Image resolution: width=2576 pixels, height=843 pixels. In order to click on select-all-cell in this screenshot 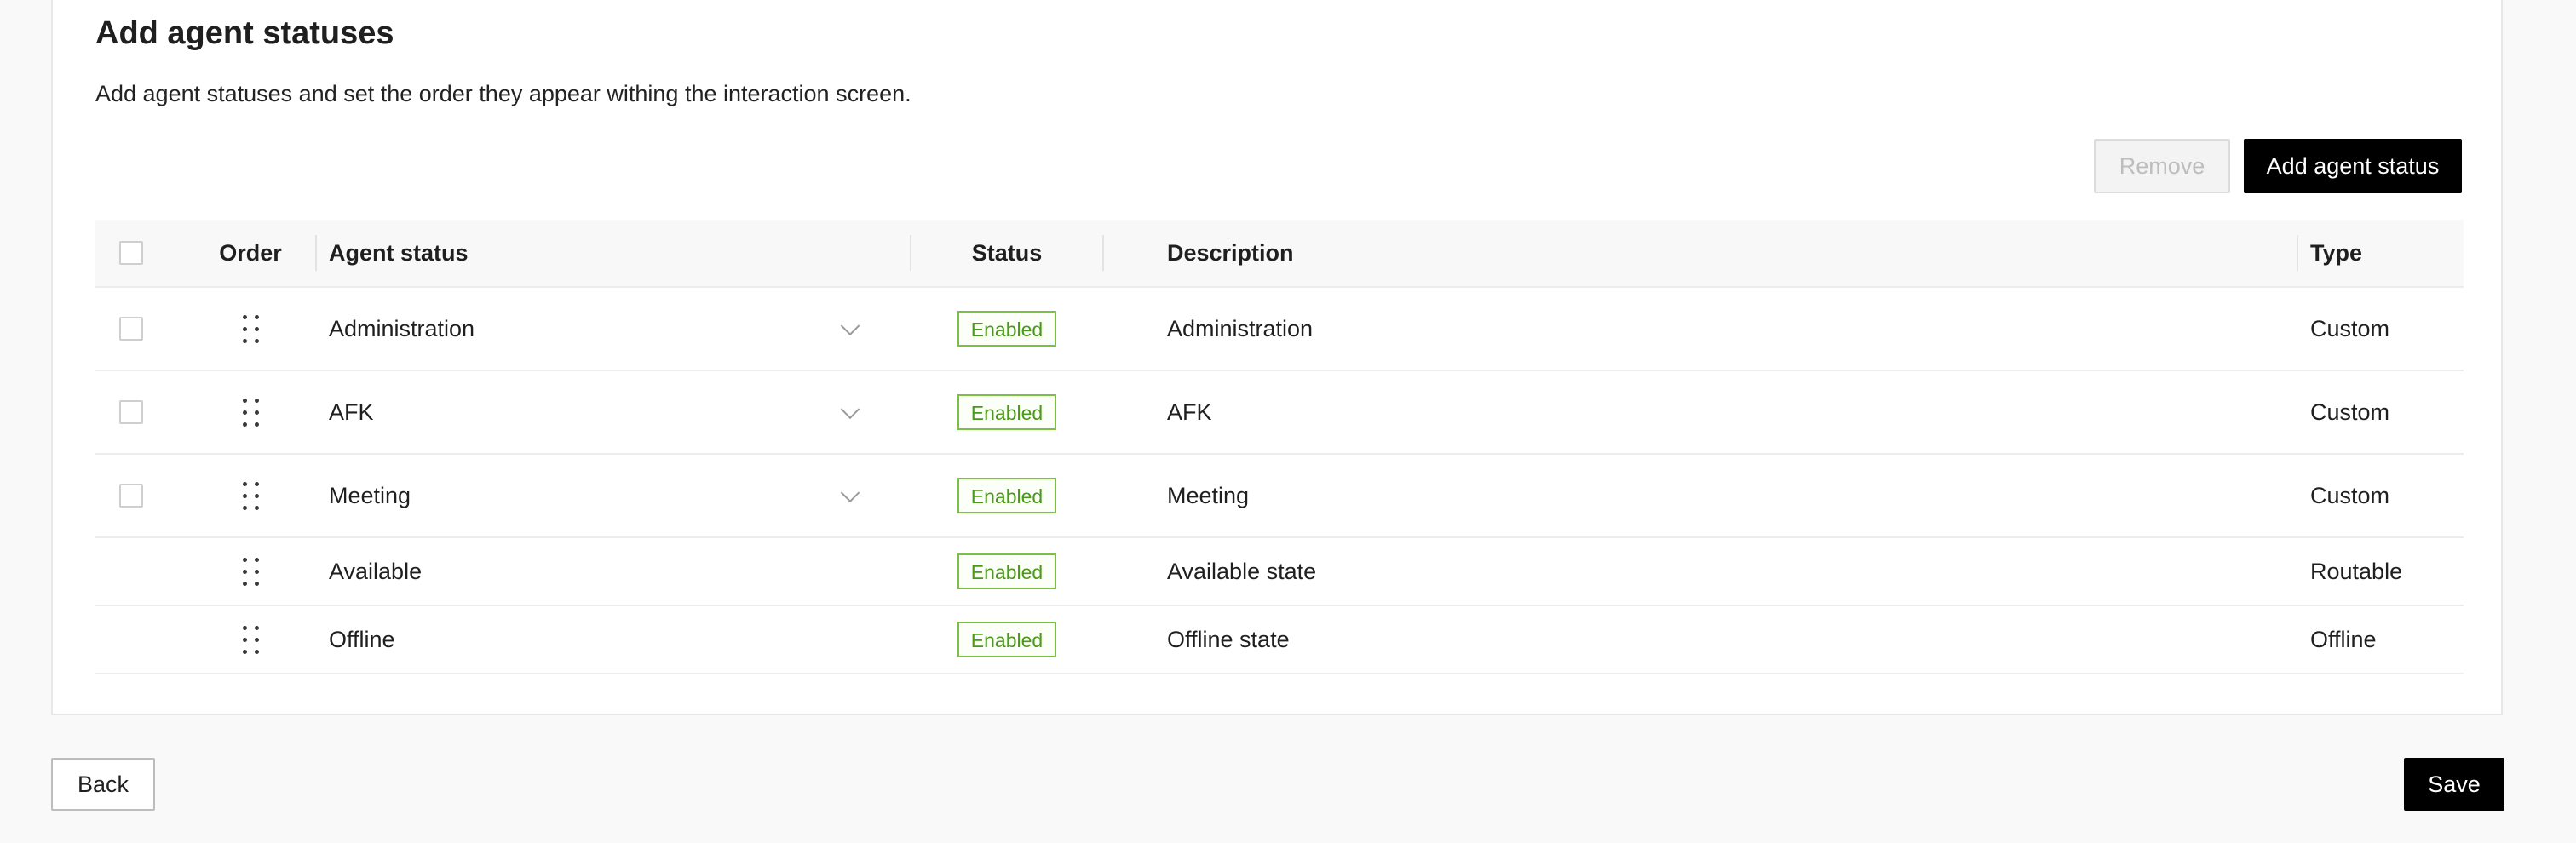, I will do `click(136, 253)`.